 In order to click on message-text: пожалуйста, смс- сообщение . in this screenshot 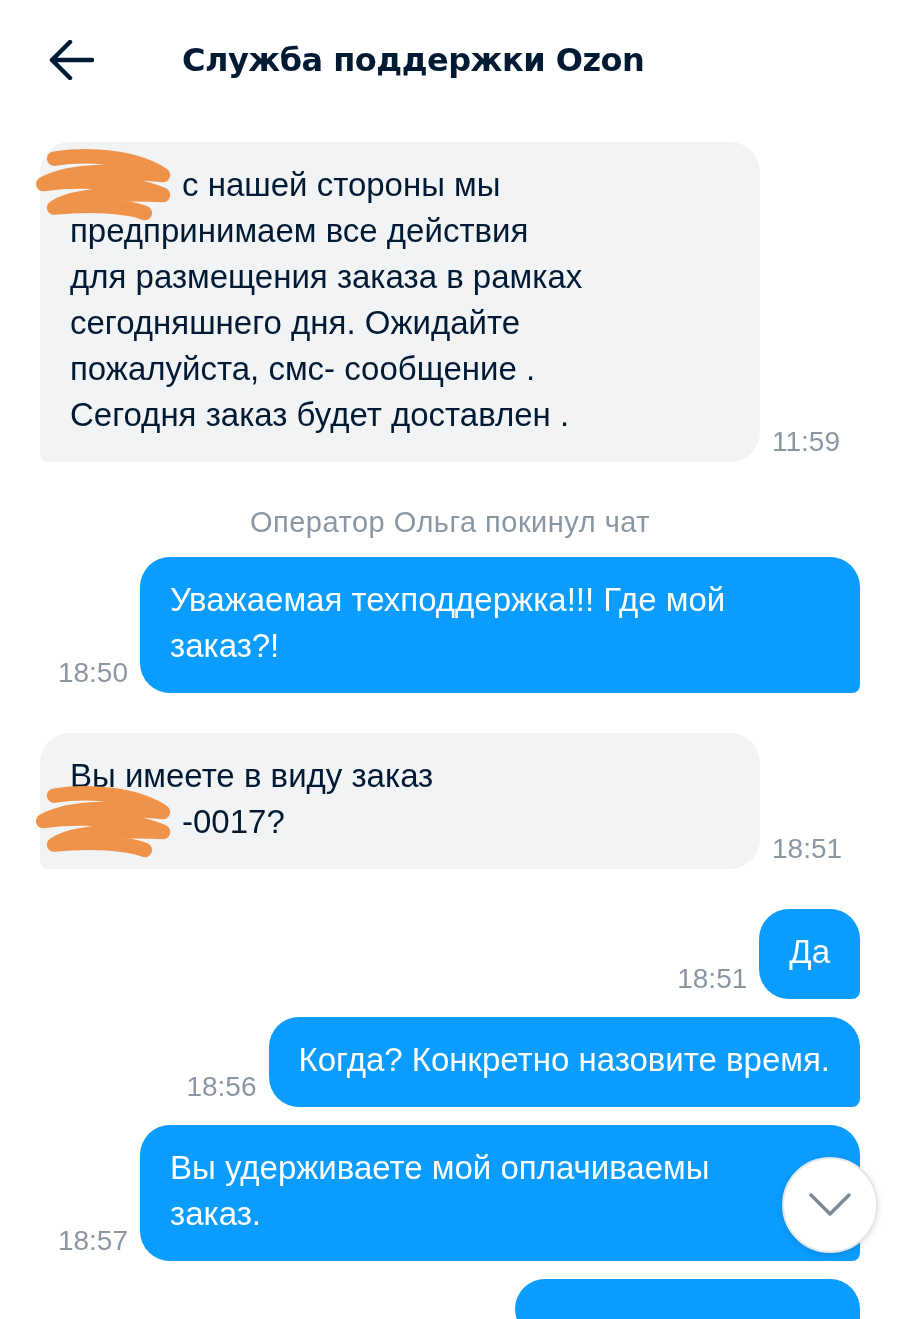, I will do `click(303, 368)`.